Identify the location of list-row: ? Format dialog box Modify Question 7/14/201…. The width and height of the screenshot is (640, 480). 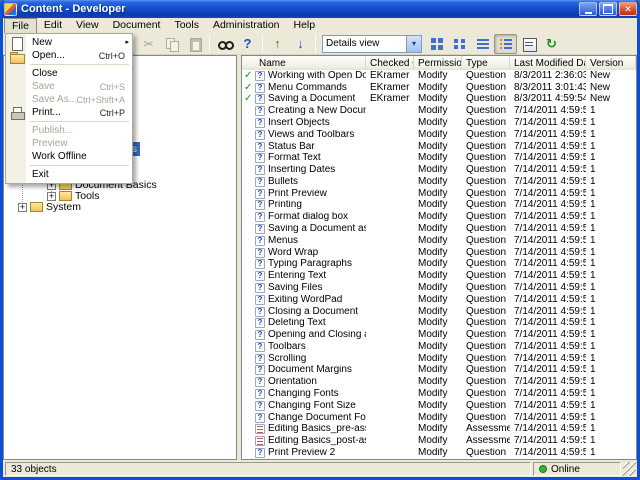
(439, 217).